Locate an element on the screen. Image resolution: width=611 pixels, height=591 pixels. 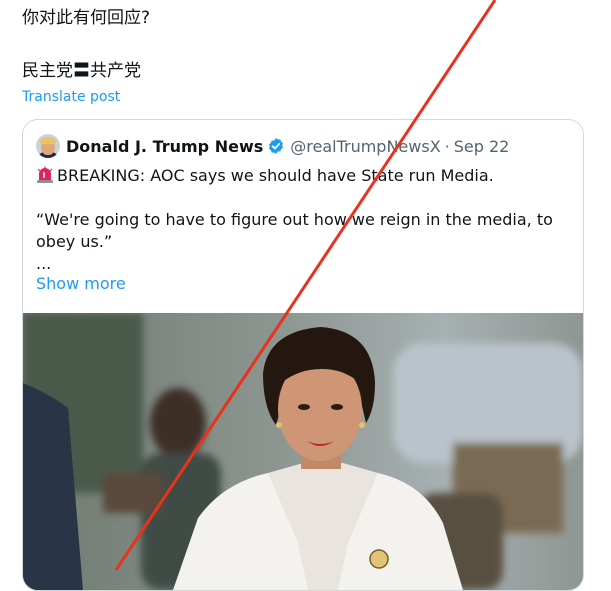
author-handle: @realTrumpNewsX is located at coordinates (365, 146).